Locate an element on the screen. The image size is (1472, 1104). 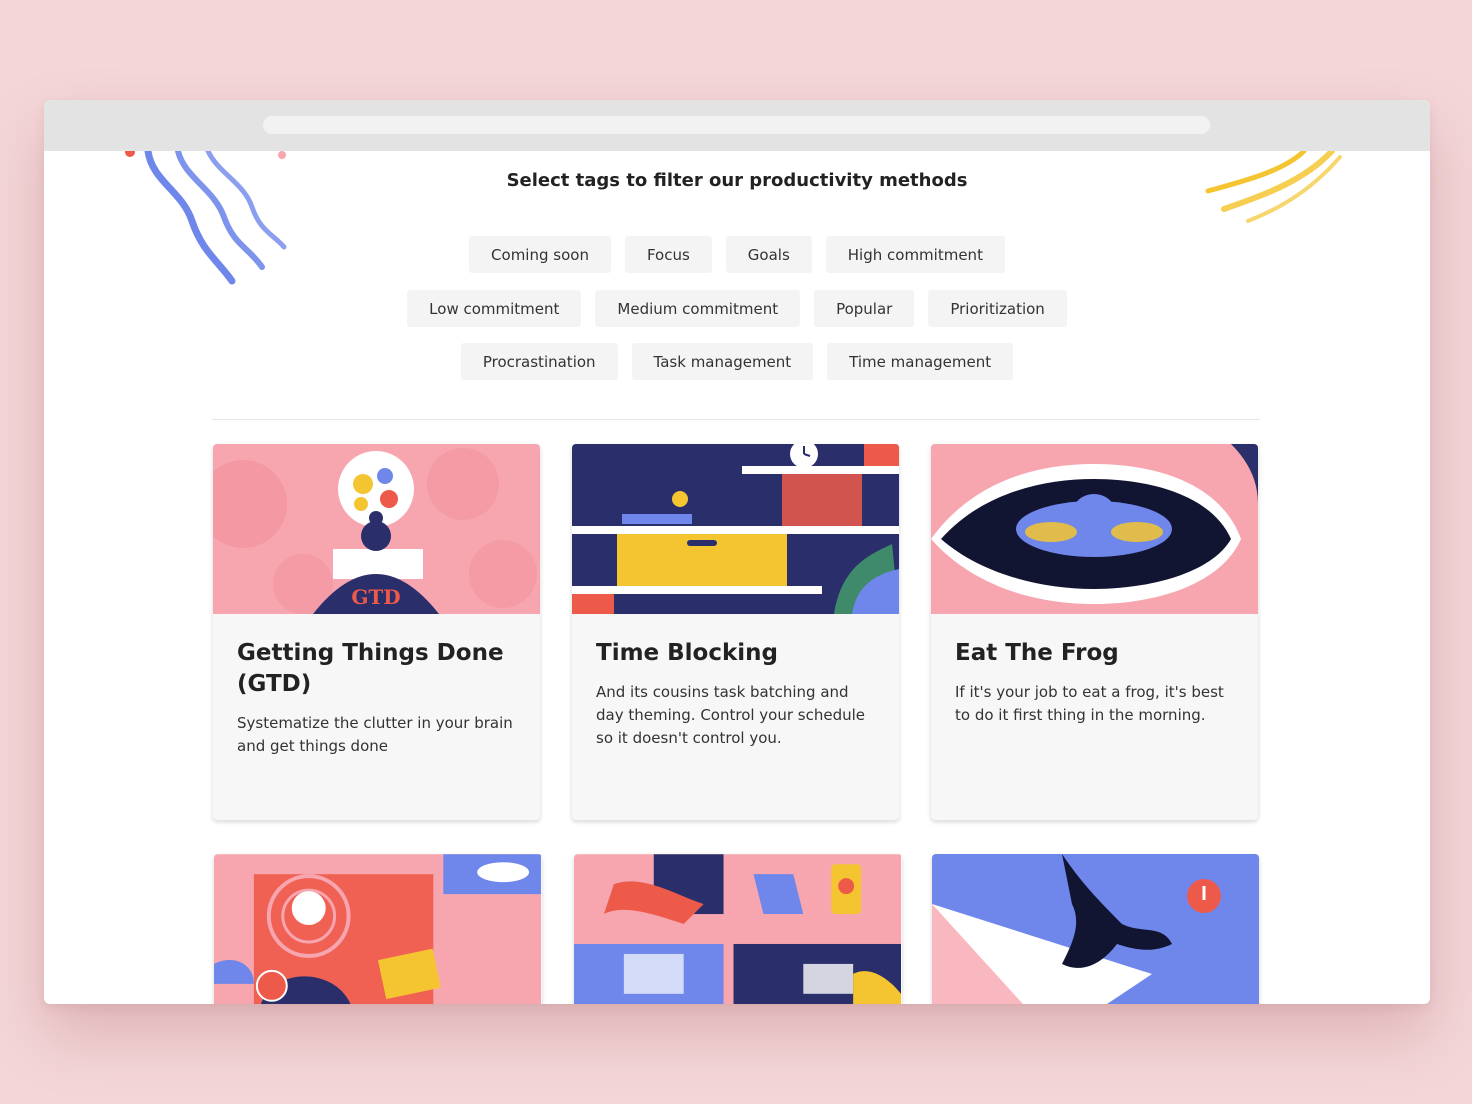
tag-time-management: Time management is located at coordinates (920, 361).